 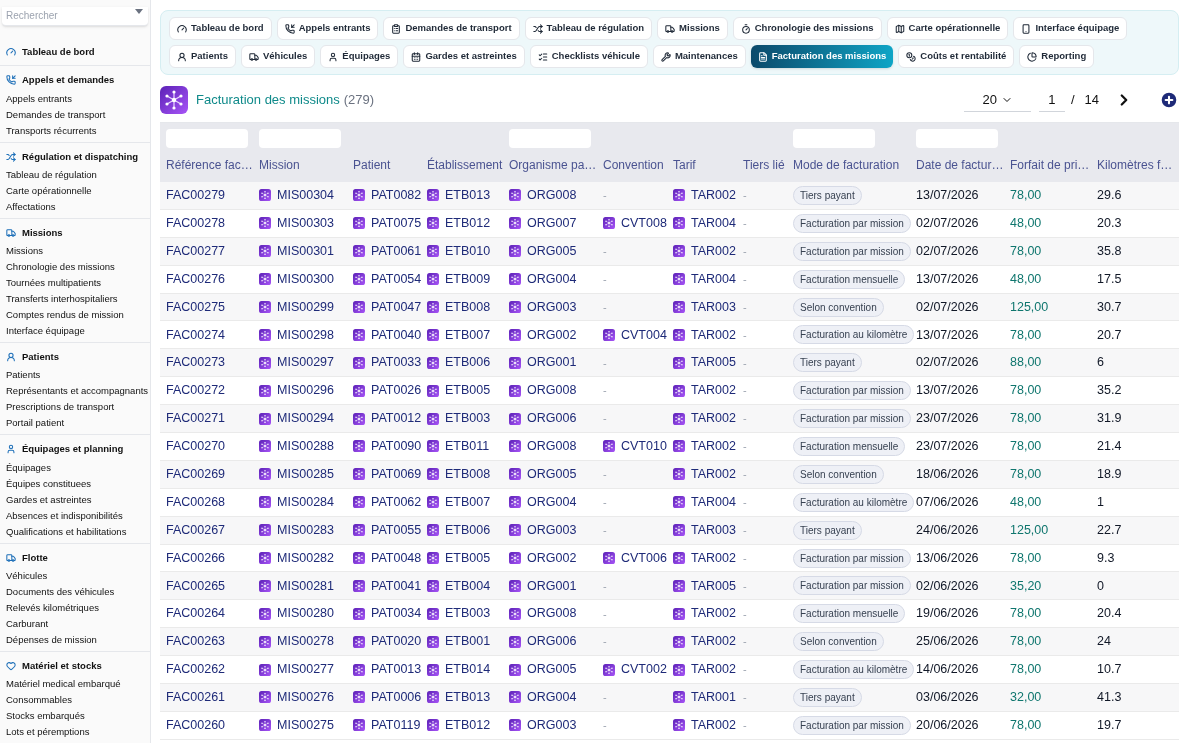 I want to click on invoice-reference: FAC00272, so click(x=196, y=391).